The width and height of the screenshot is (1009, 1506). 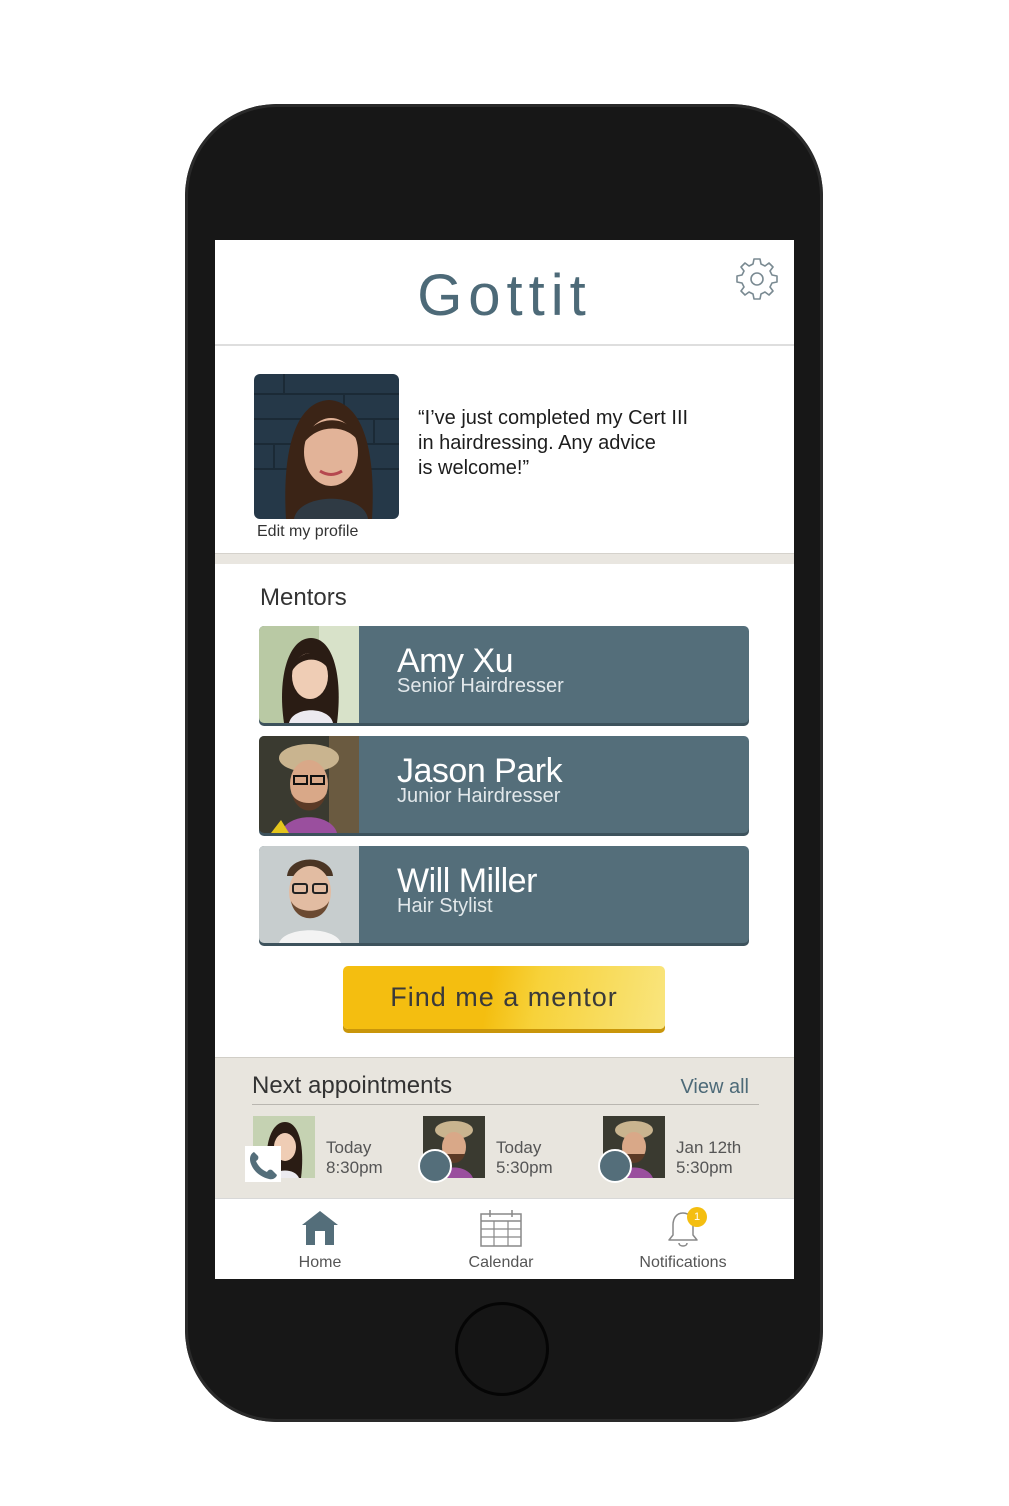 What do you see at coordinates (505, 1104) in the screenshot?
I see `appointments-divider` at bounding box center [505, 1104].